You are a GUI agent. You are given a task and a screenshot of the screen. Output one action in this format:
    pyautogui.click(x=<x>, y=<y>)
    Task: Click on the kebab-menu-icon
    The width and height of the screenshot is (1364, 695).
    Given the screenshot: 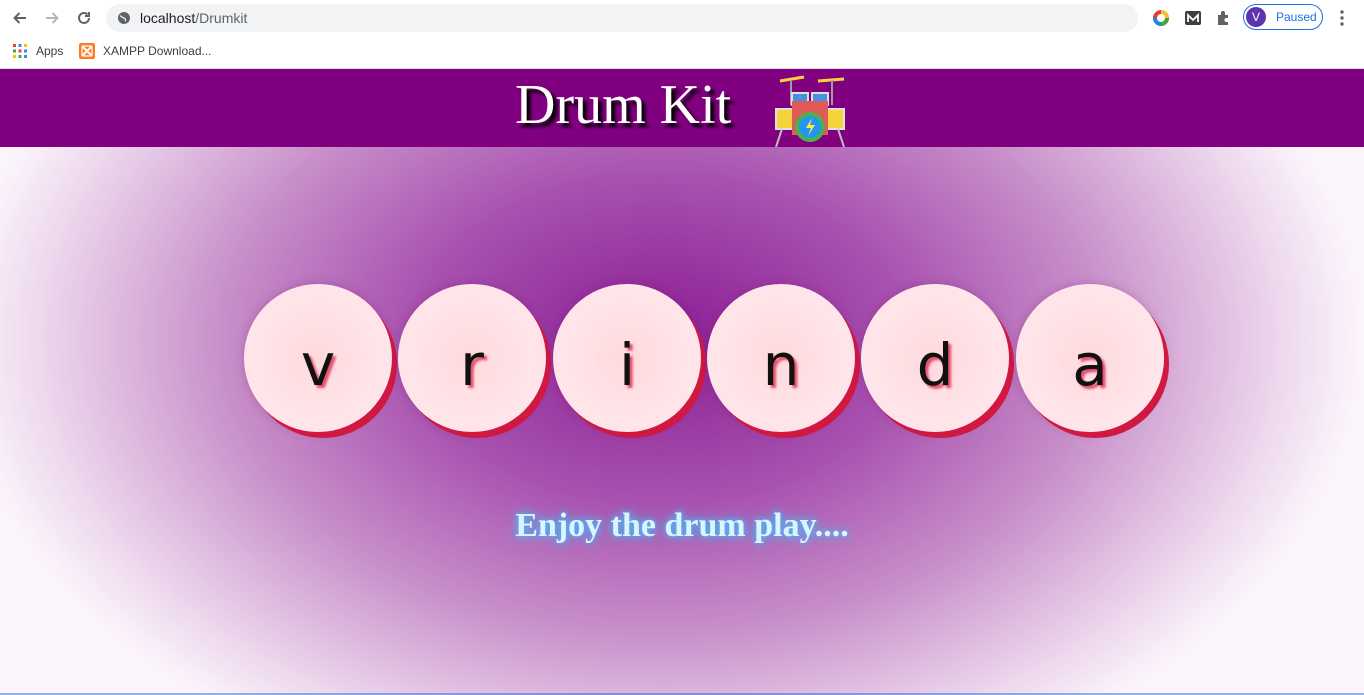 What is the action you would take?
    pyautogui.click(x=1342, y=18)
    